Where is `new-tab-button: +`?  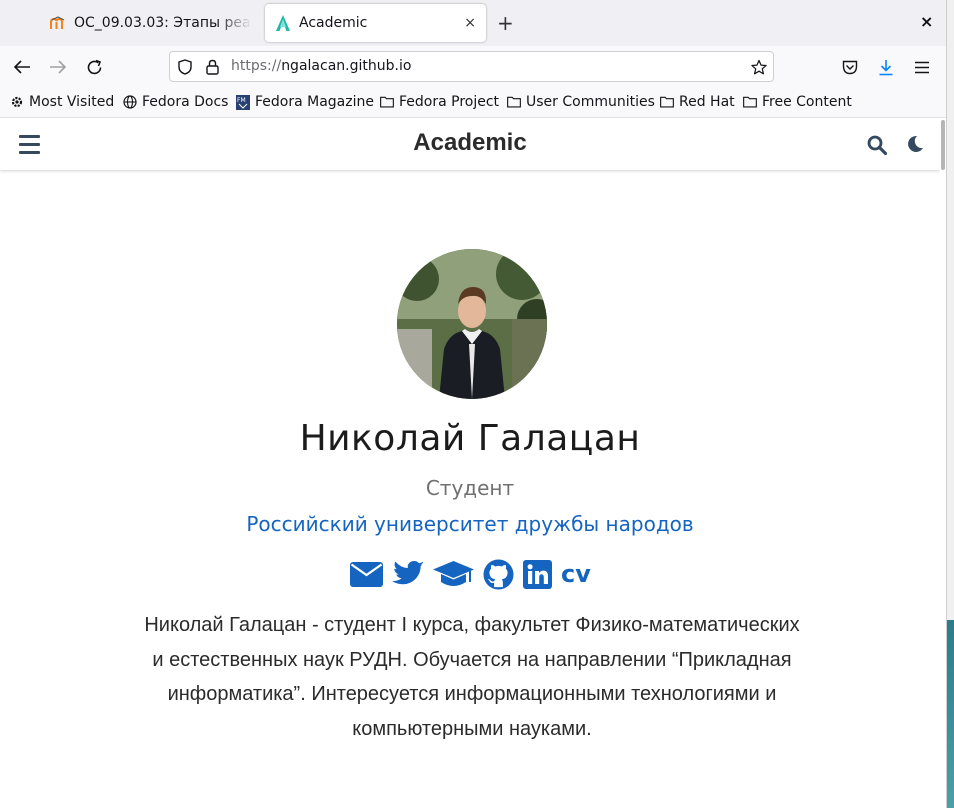 new-tab-button: + is located at coordinates (505, 23).